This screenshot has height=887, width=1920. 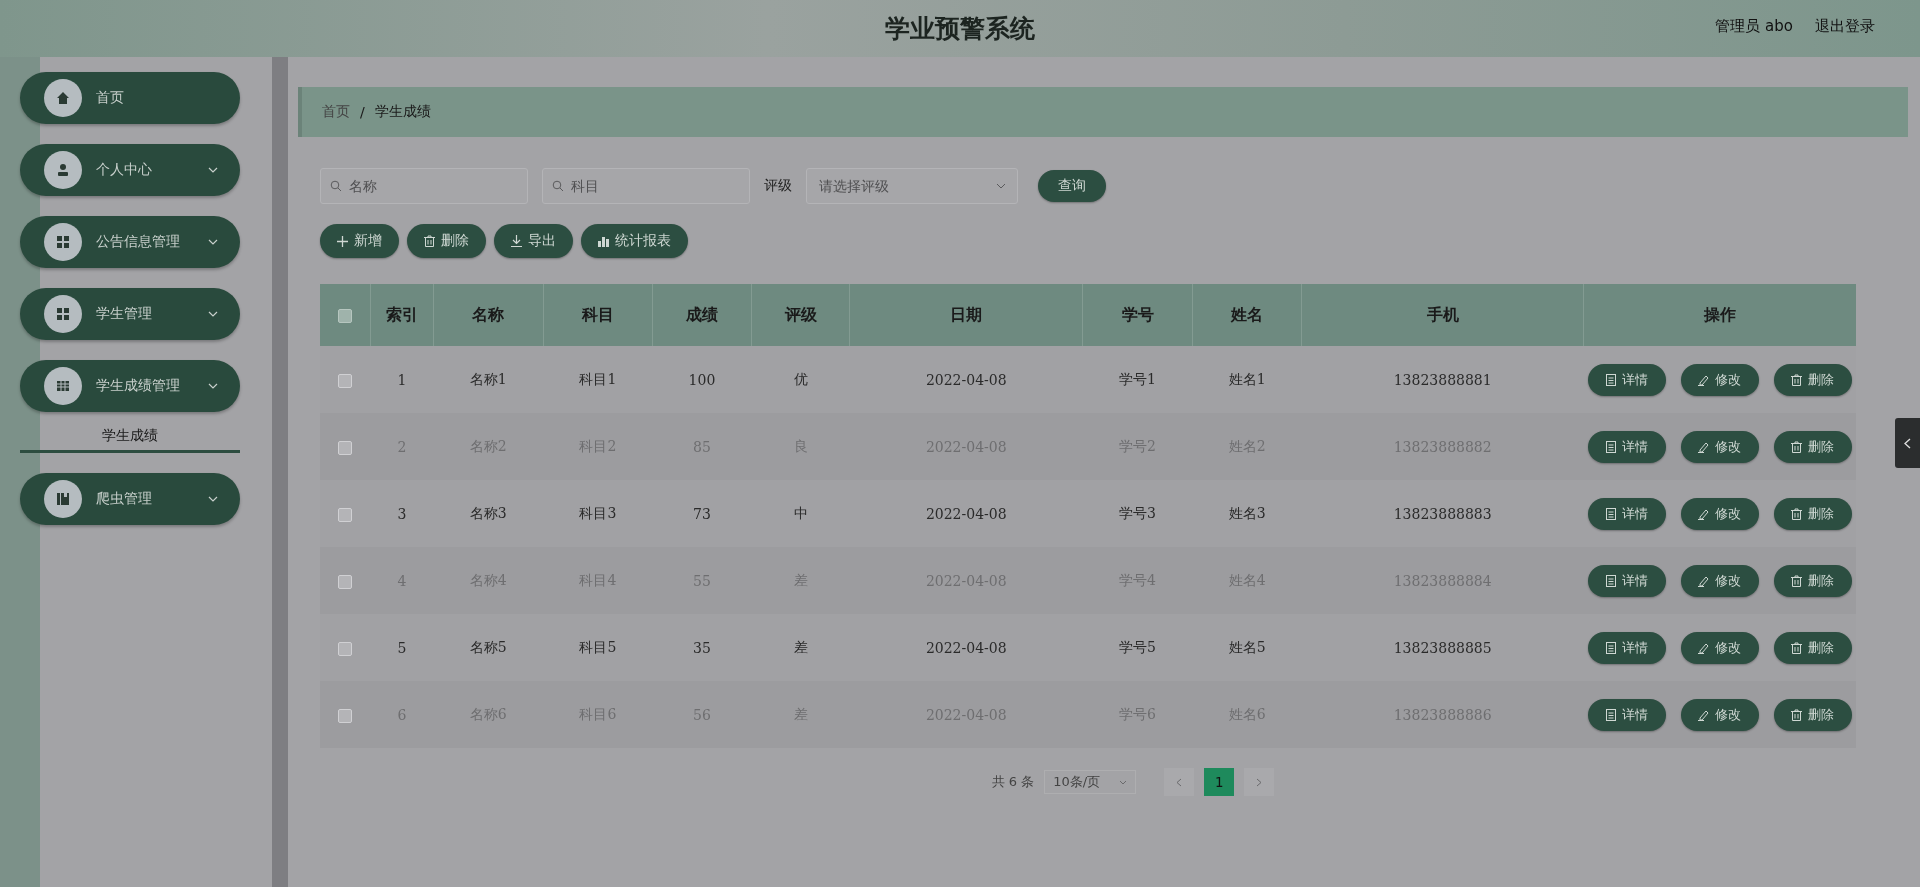 What do you see at coordinates (1247, 513) in the screenshot?
I see `table-cell: 姓名3` at bounding box center [1247, 513].